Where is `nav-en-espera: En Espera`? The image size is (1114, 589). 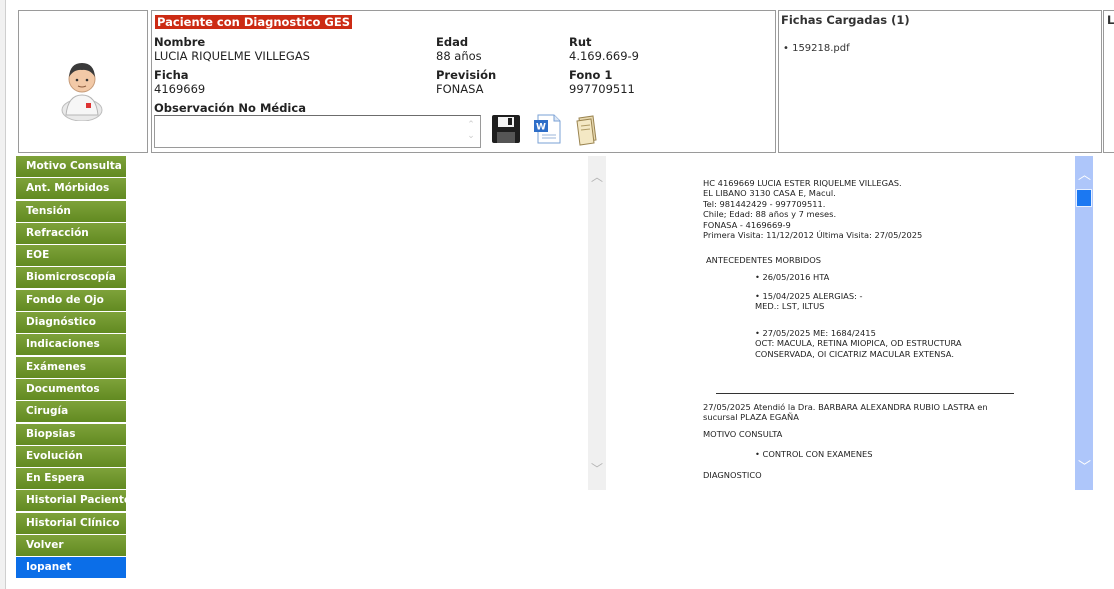 nav-en-espera: En Espera is located at coordinates (71, 479).